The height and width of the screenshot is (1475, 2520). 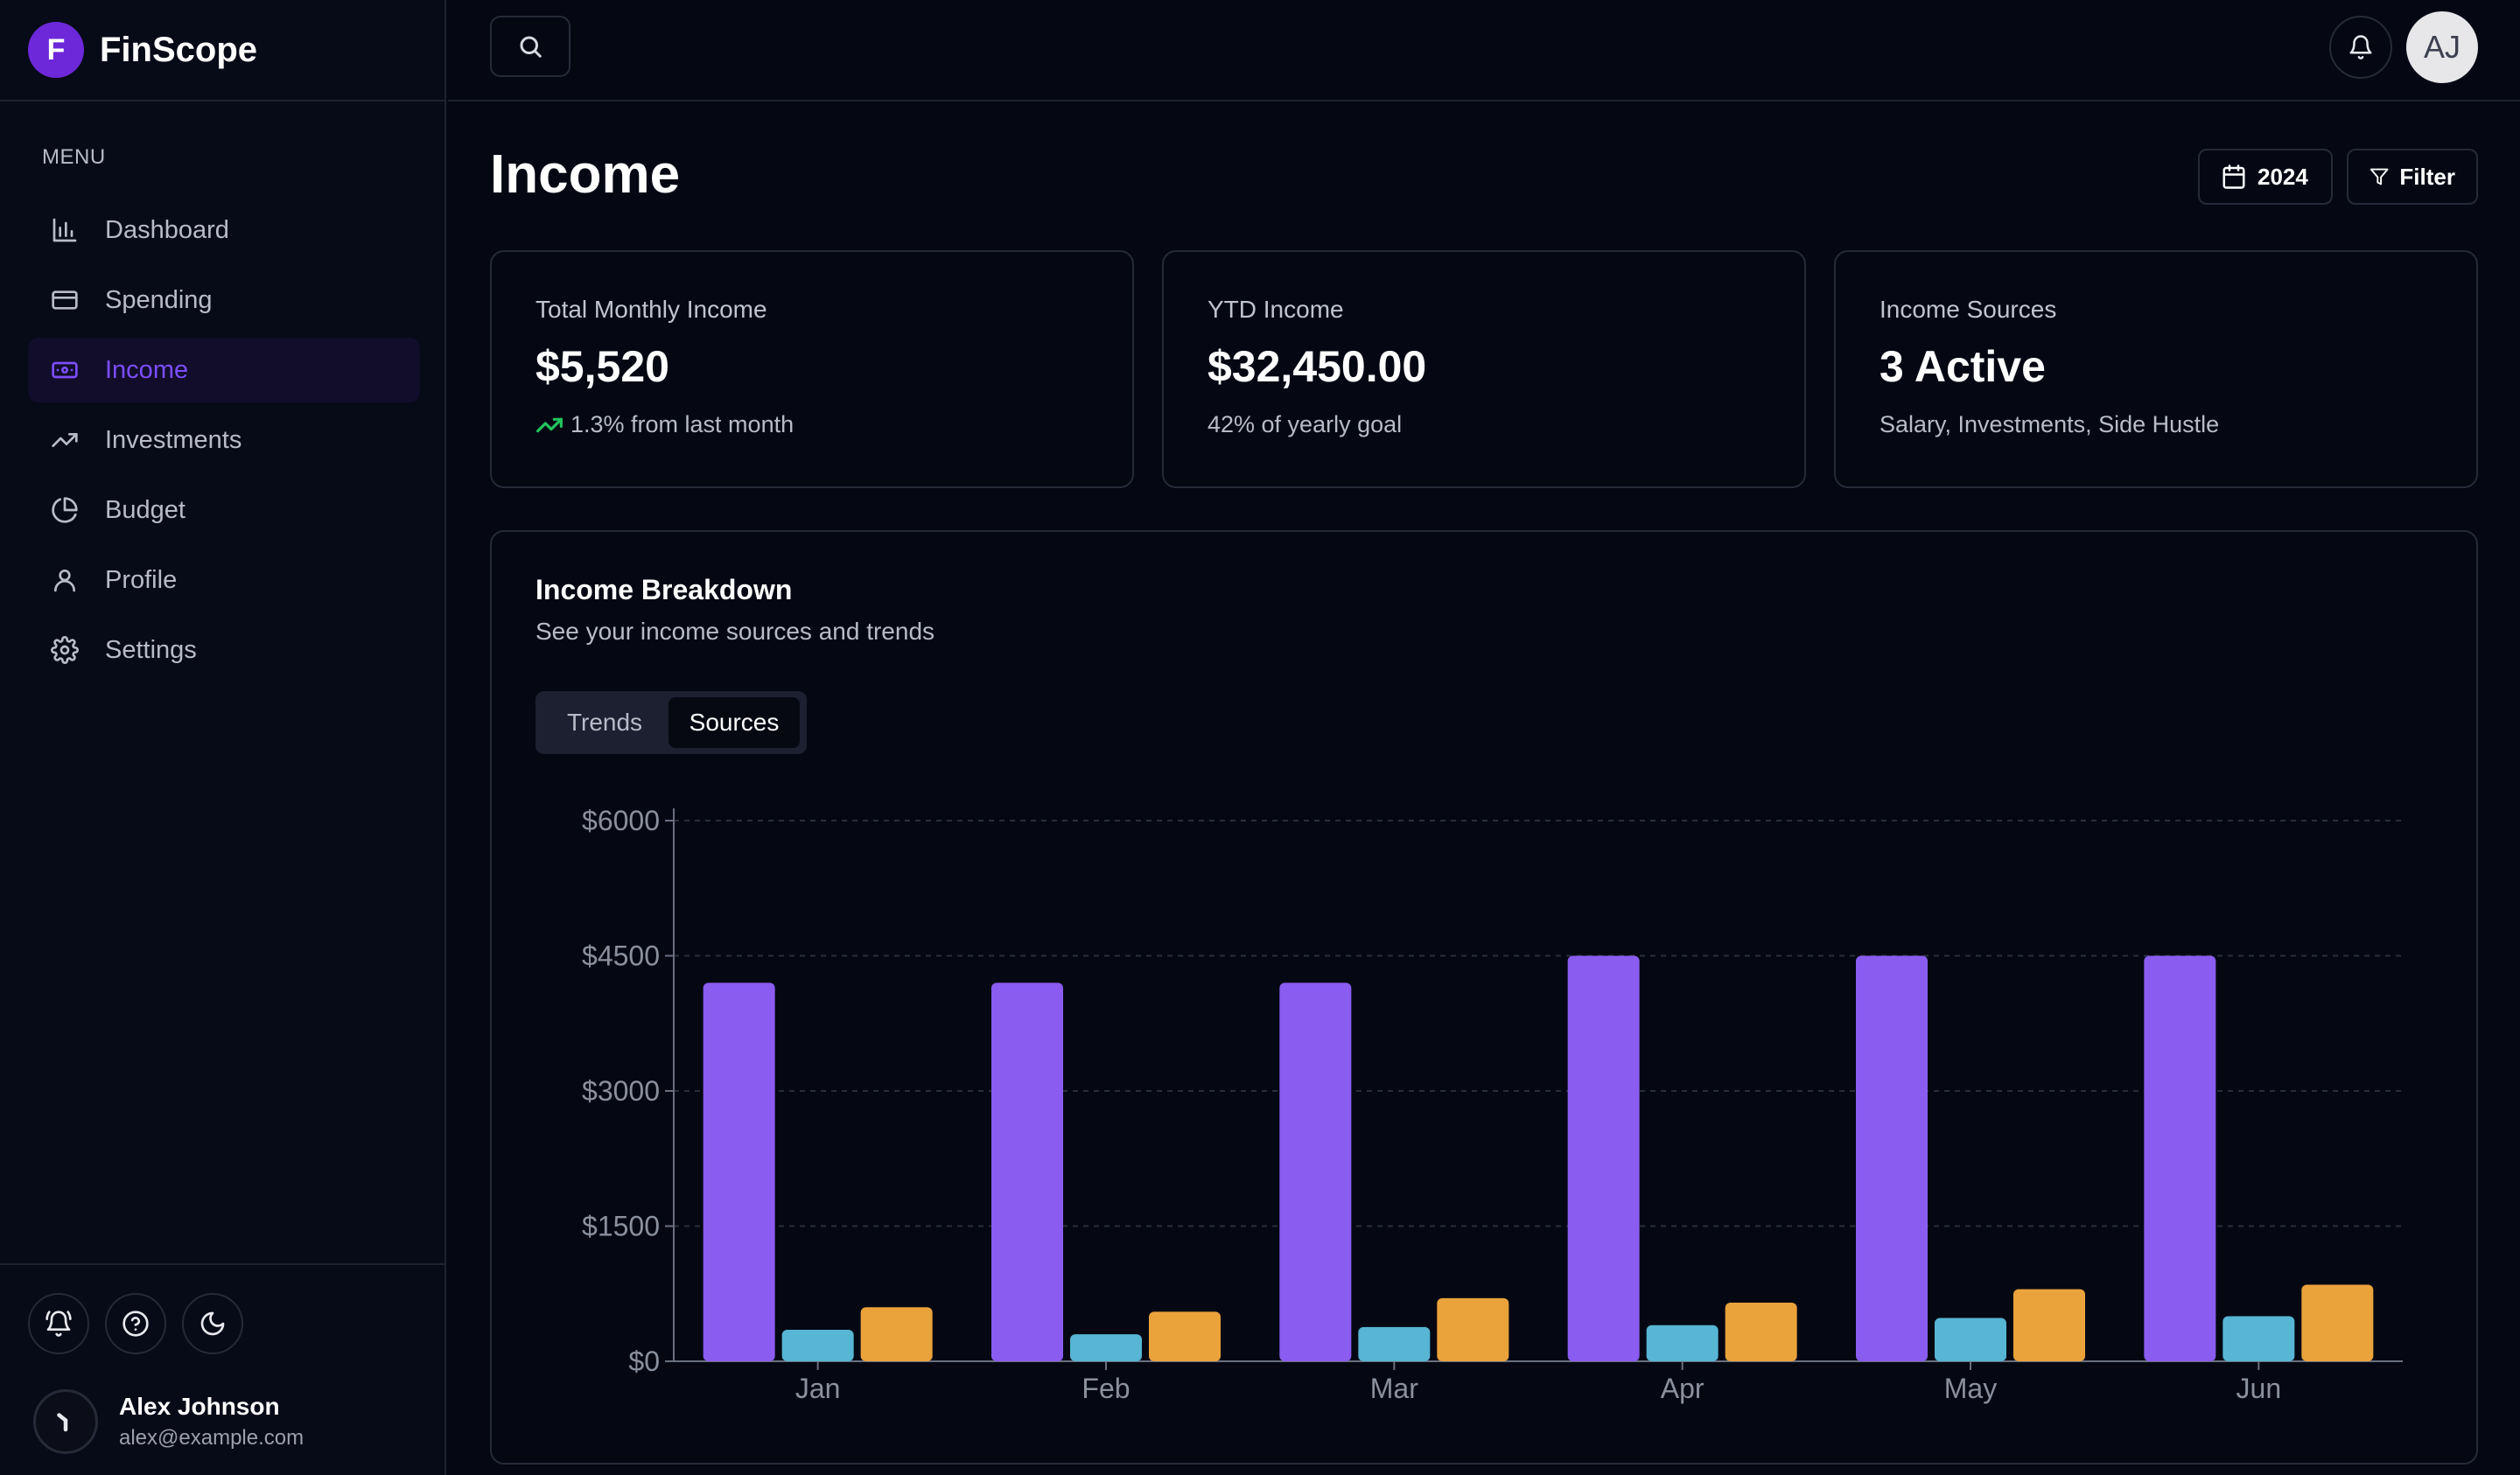 What do you see at coordinates (173, 439) in the screenshot?
I see `sidebar-item-label: Investments` at bounding box center [173, 439].